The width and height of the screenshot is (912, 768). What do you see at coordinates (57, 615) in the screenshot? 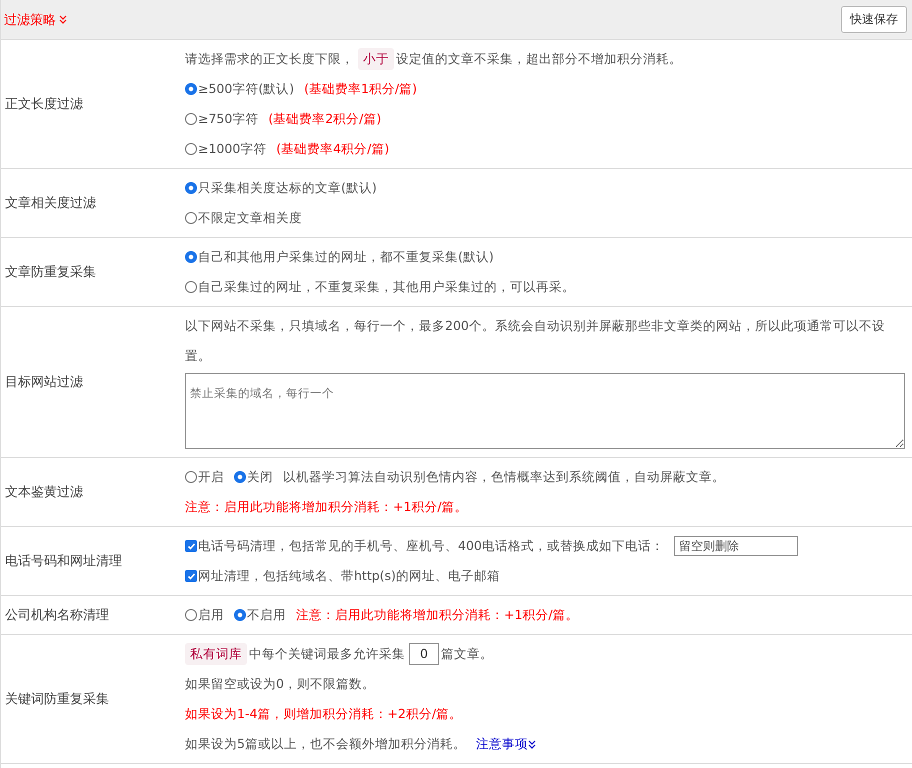
I see `setting-label: 公司机构名称清理` at bounding box center [57, 615].